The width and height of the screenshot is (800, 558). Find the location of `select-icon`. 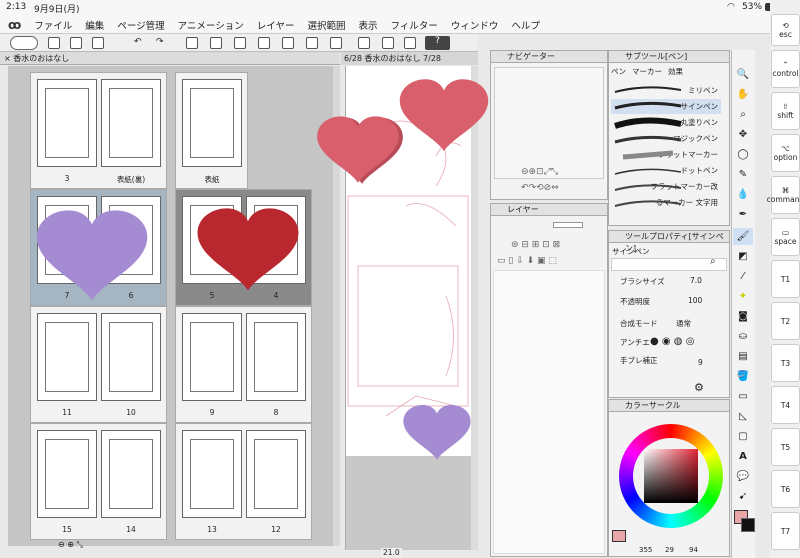

select-icon is located at coordinates (336, 43).